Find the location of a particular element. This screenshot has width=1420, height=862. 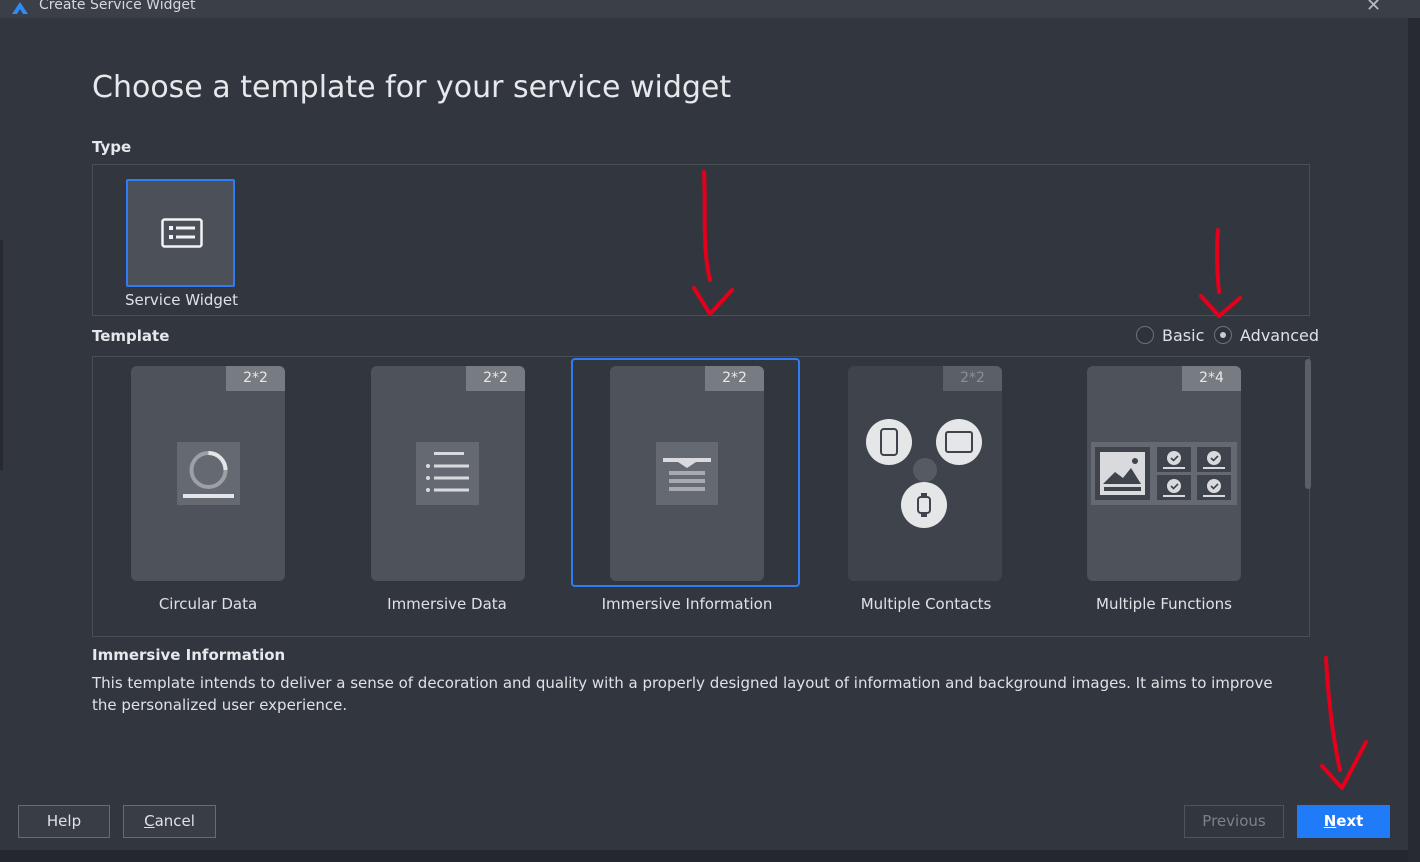

template-card-immersive-information: 2*2 is located at coordinates (687, 473).